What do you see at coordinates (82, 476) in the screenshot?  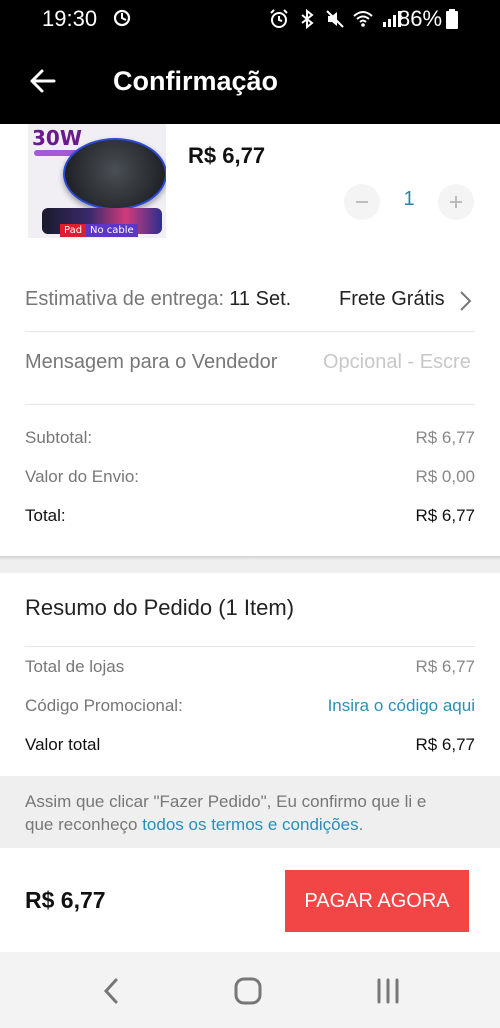 I see `shipping-cost-label: Valor do Envio:` at bounding box center [82, 476].